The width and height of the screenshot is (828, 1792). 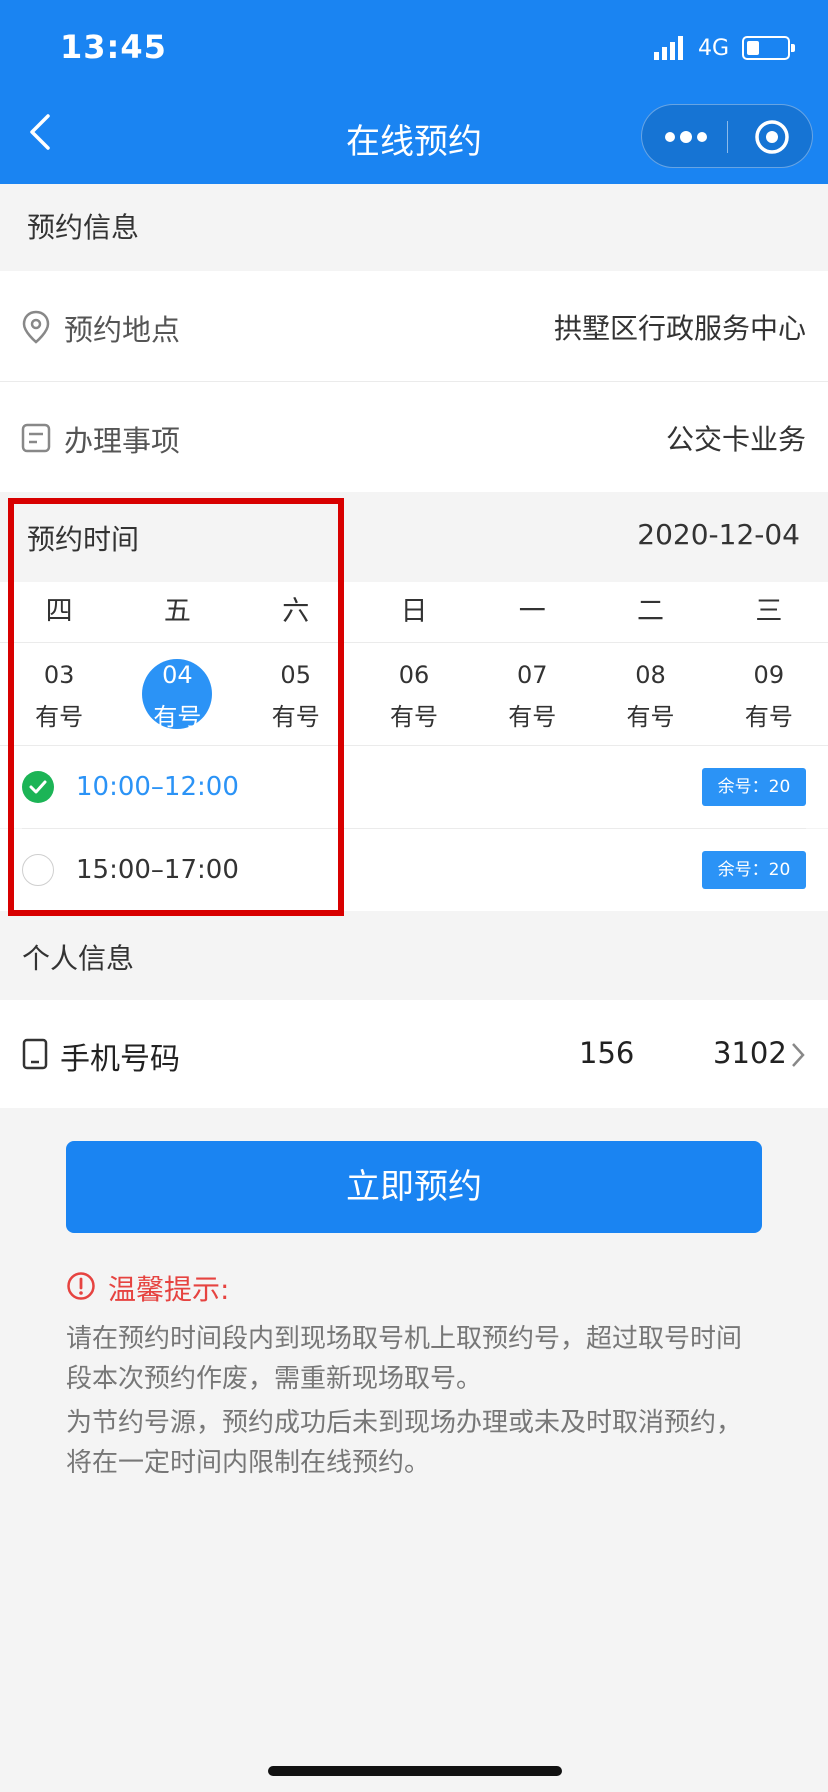 I want to click on phone-label: 手机号码, so click(x=120, y=1059).